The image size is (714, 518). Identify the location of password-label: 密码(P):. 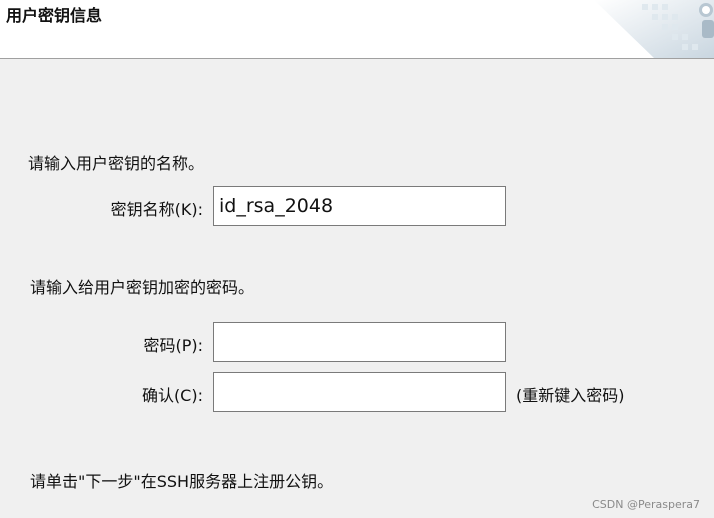
(173, 345).